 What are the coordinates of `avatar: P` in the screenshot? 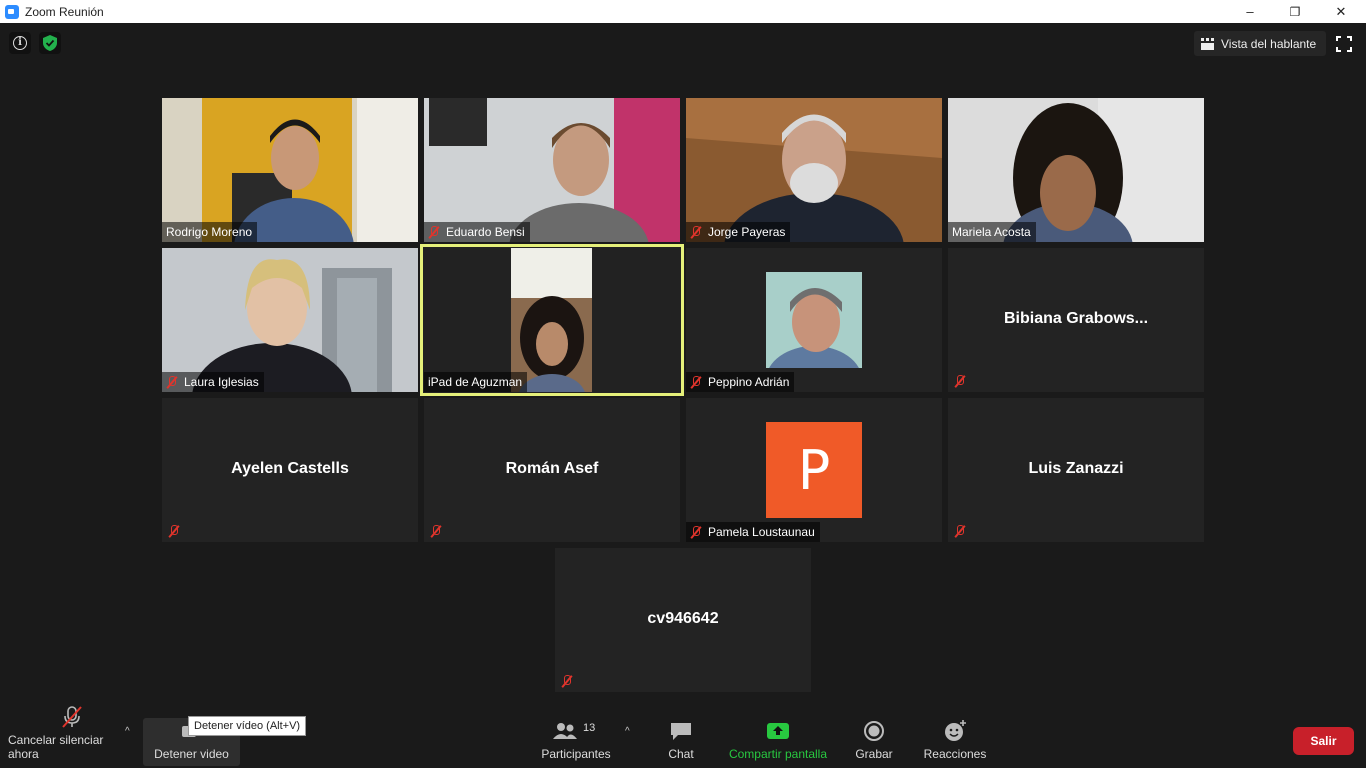 It's located at (814, 470).